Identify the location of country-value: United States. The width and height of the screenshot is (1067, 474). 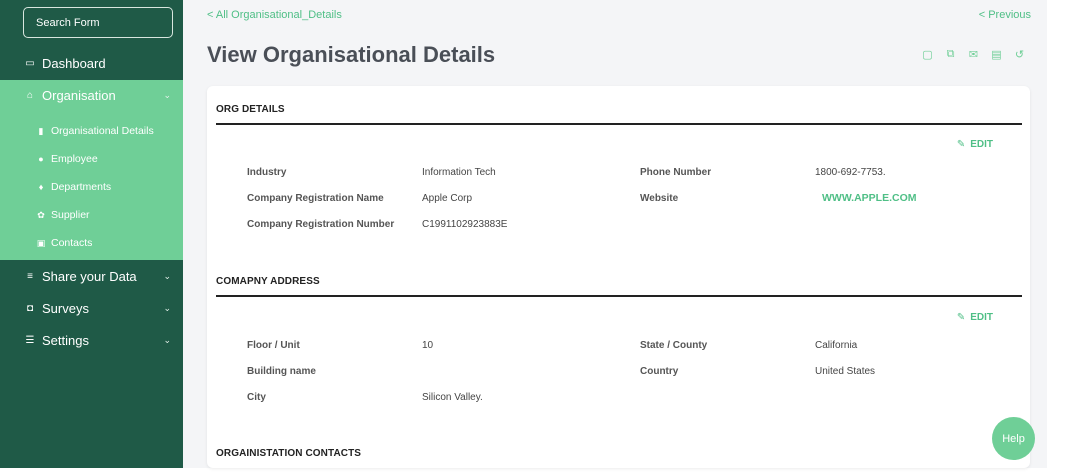
(845, 371).